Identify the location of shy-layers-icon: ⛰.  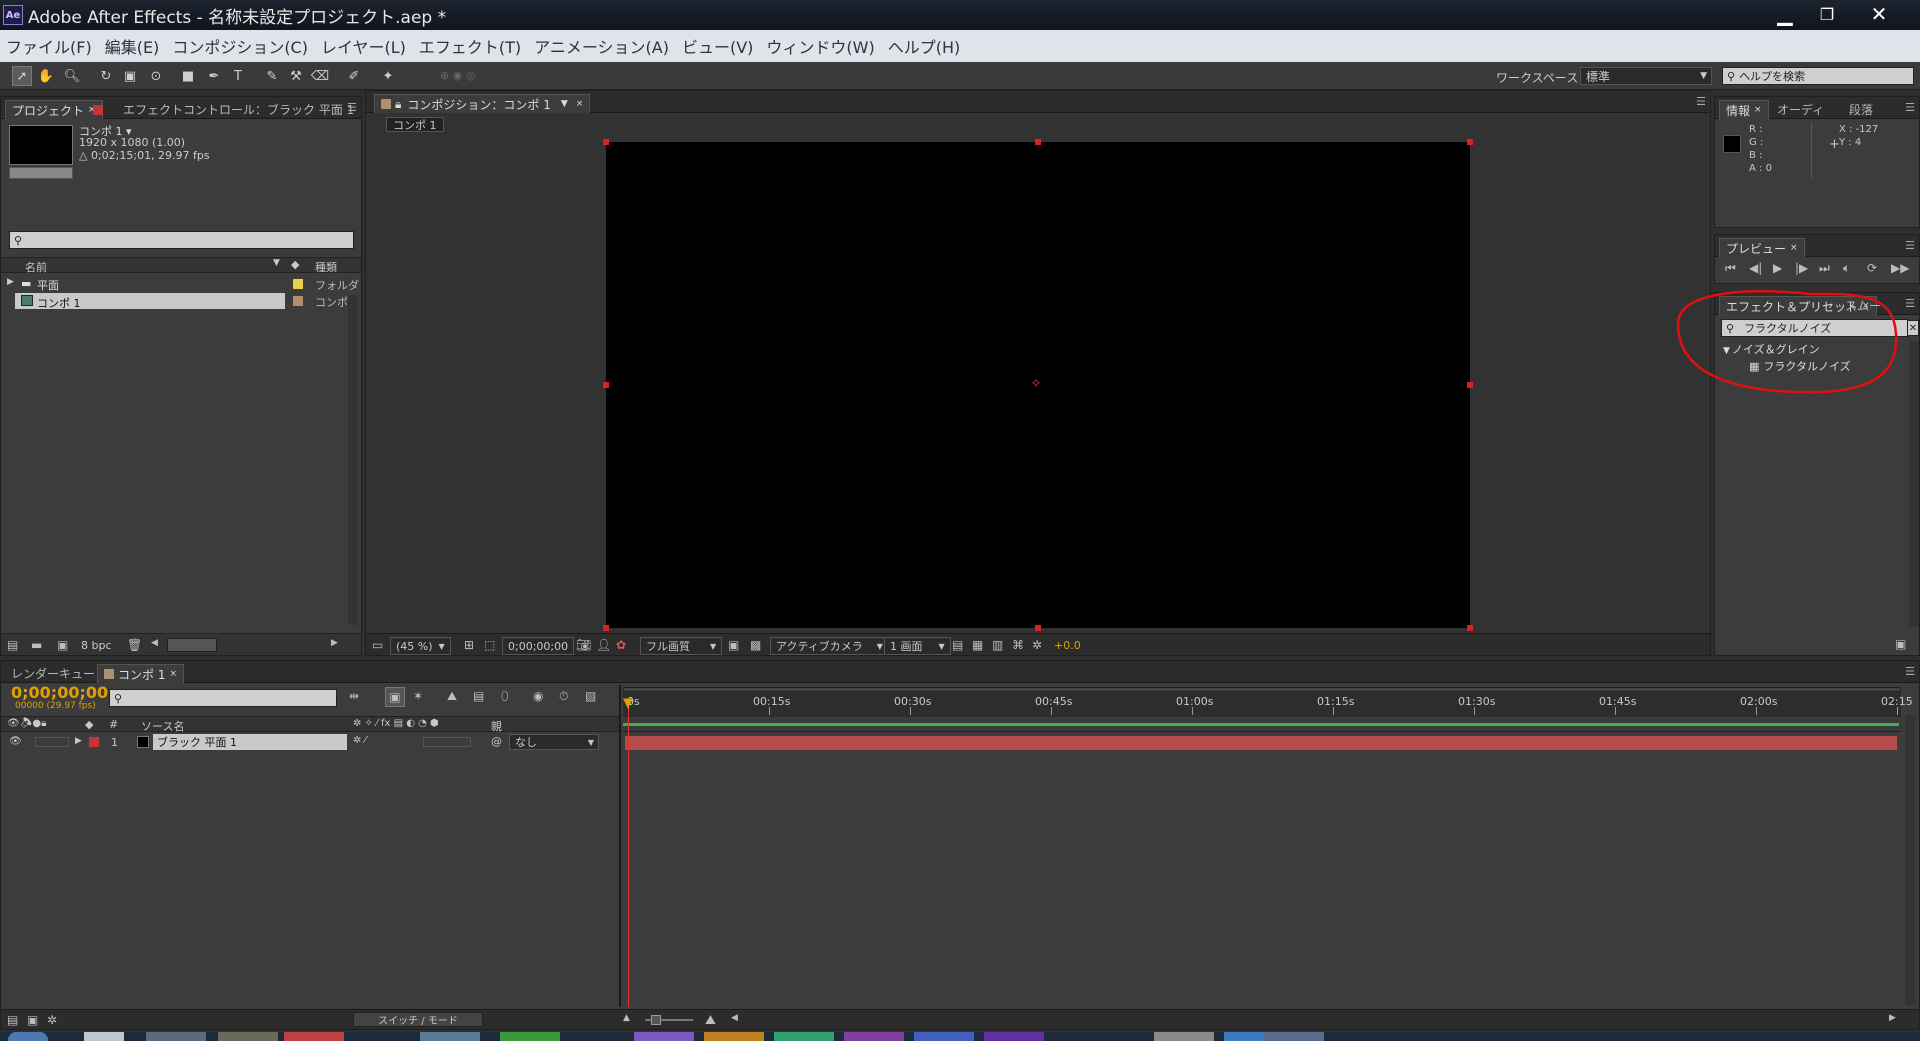
(452, 696).